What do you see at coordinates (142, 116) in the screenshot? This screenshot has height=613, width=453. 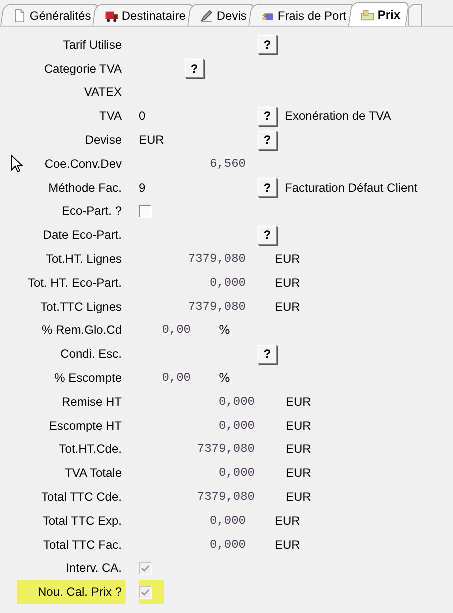 I see `field-value: 0` at bounding box center [142, 116].